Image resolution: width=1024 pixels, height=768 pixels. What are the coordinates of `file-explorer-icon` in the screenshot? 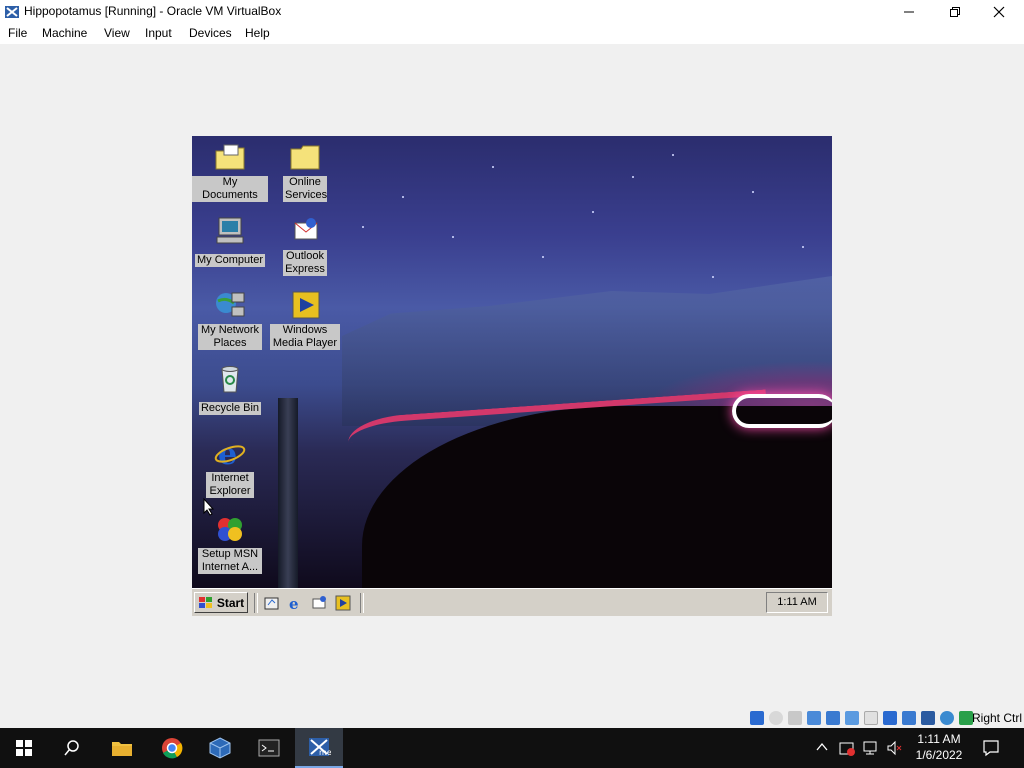 It's located at (122, 749).